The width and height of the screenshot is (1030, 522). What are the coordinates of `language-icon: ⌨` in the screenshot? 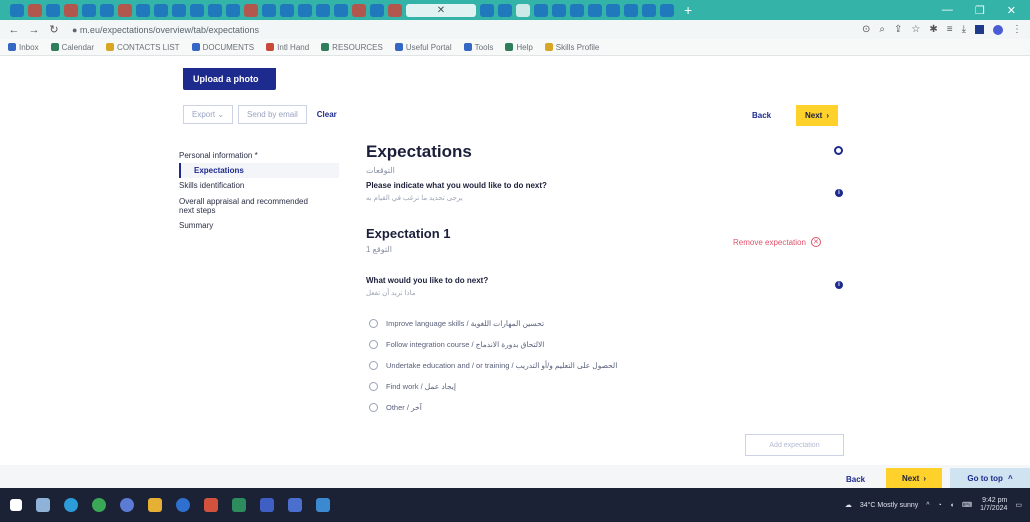 It's located at (967, 505).